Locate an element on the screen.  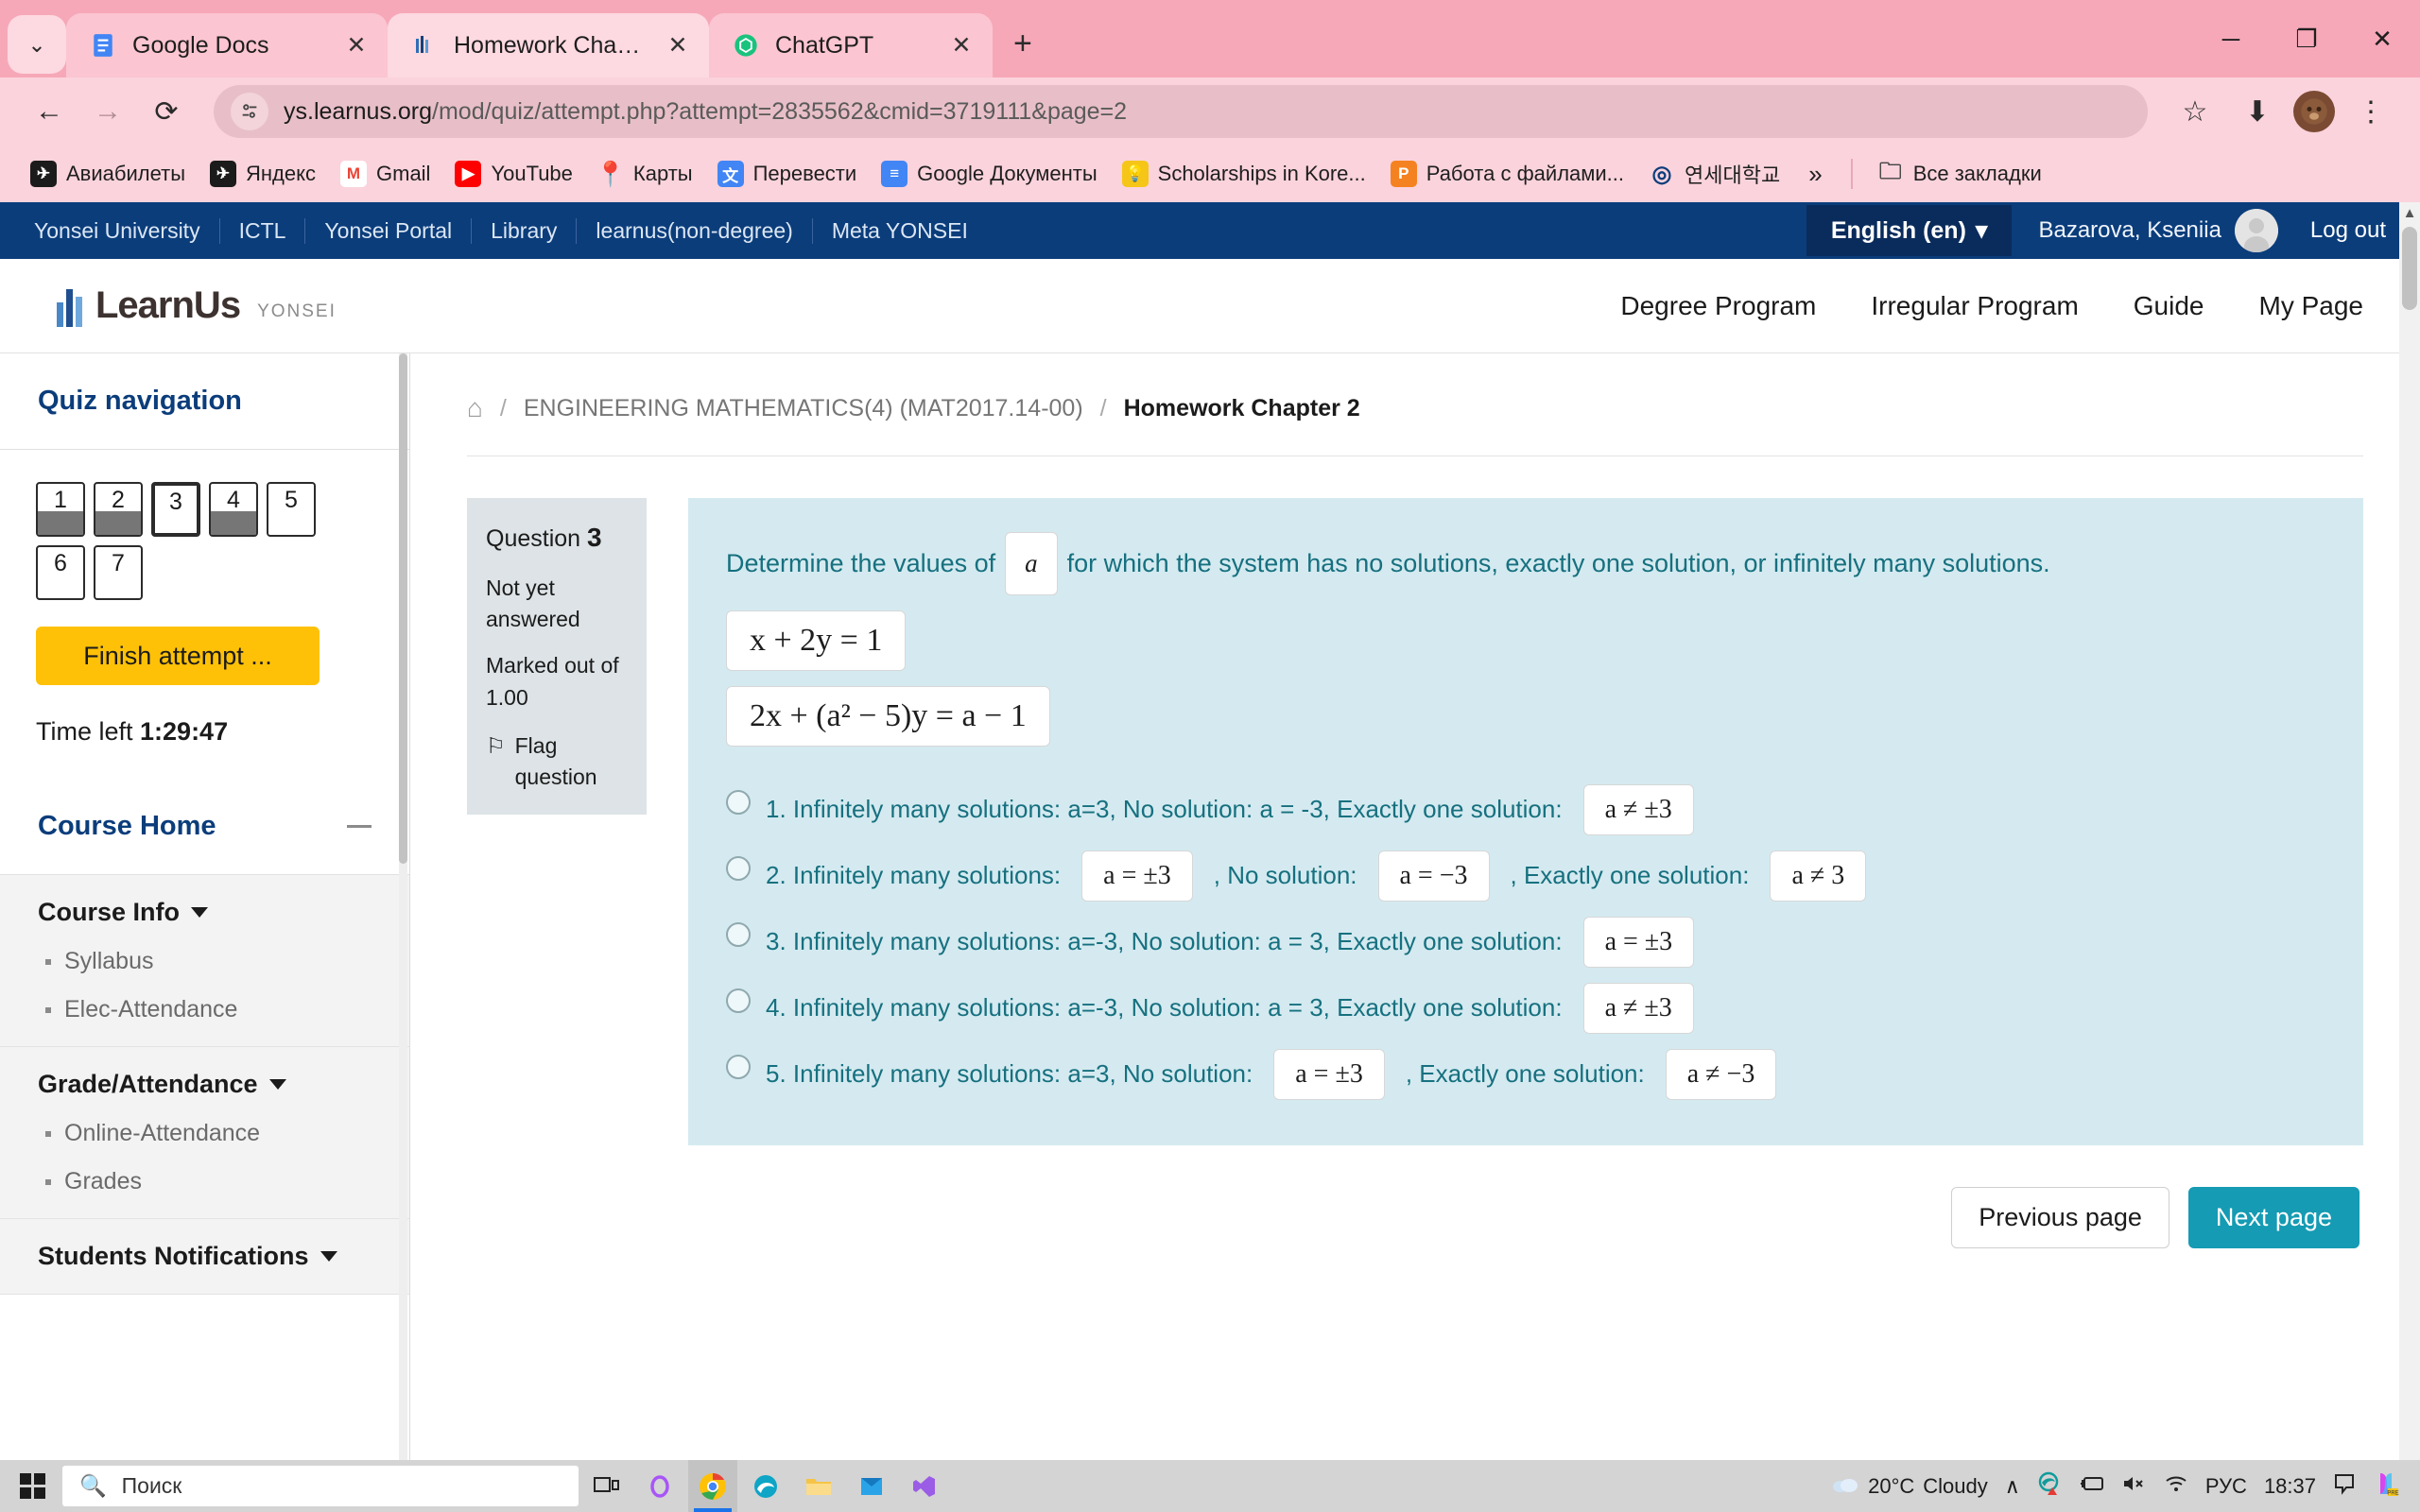
home-icon: ⌂ is located at coordinates (475, 408).